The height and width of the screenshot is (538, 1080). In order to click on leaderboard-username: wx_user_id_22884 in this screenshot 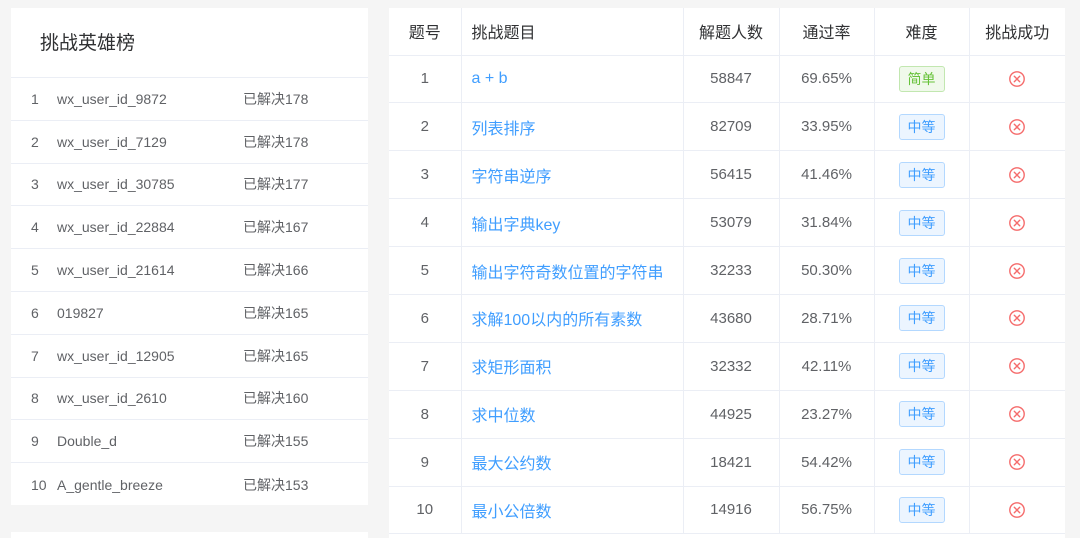, I will do `click(150, 227)`.